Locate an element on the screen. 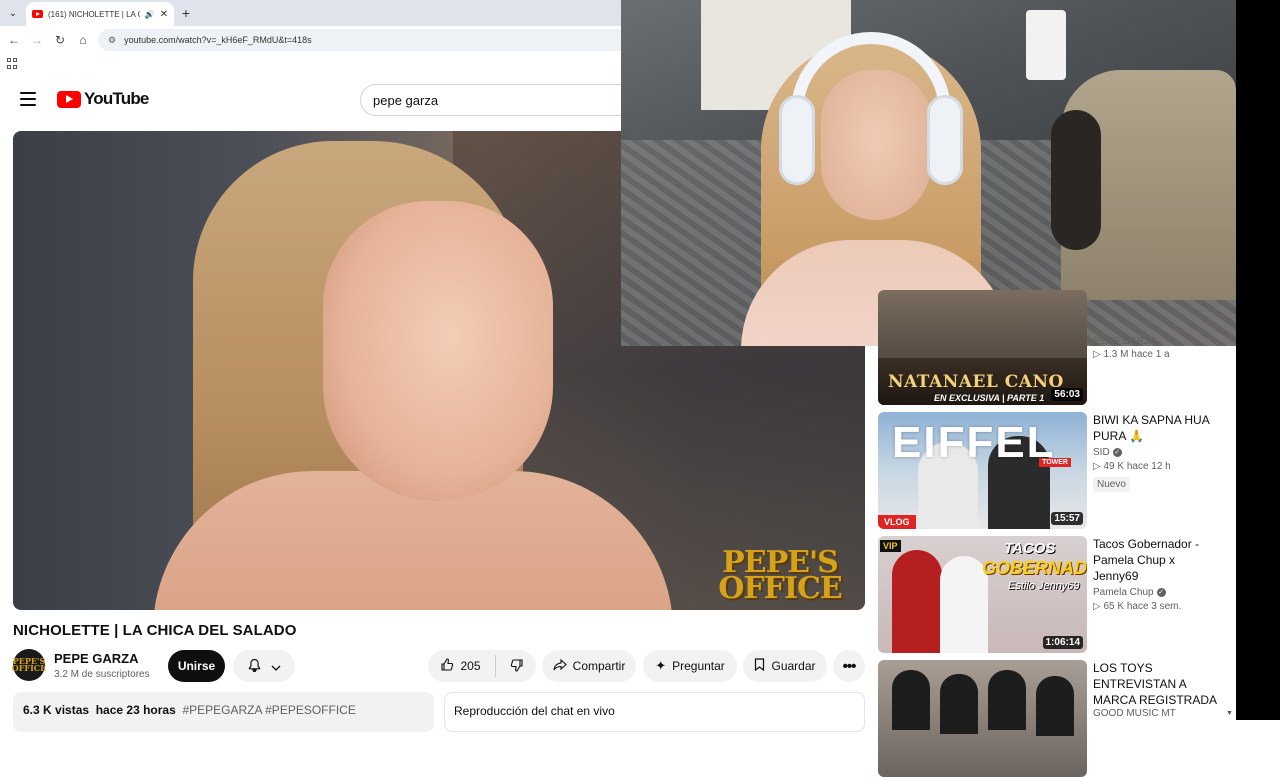  apps-icon is located at coordinates (12, 63).